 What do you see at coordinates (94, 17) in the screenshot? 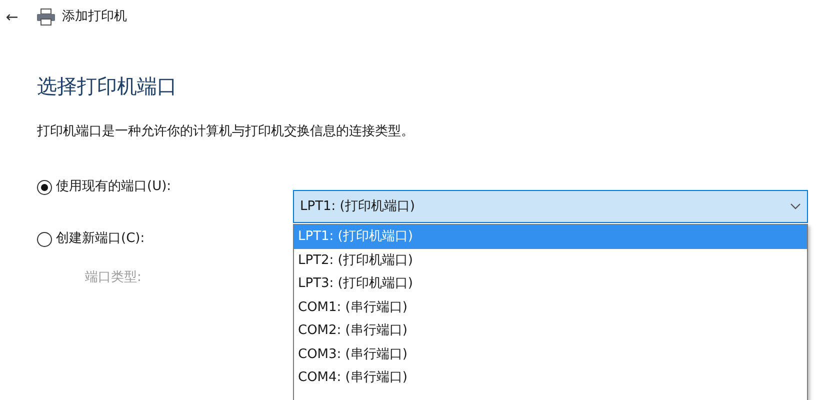
I see `window-title: 添加打印机` at bounding box center [94, 17].